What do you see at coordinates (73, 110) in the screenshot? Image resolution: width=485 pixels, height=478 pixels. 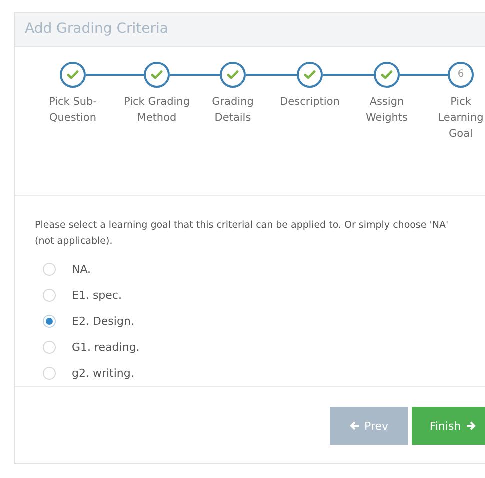 I see `step-label: Pick Sub-Question` at bounding box center [73, 110].